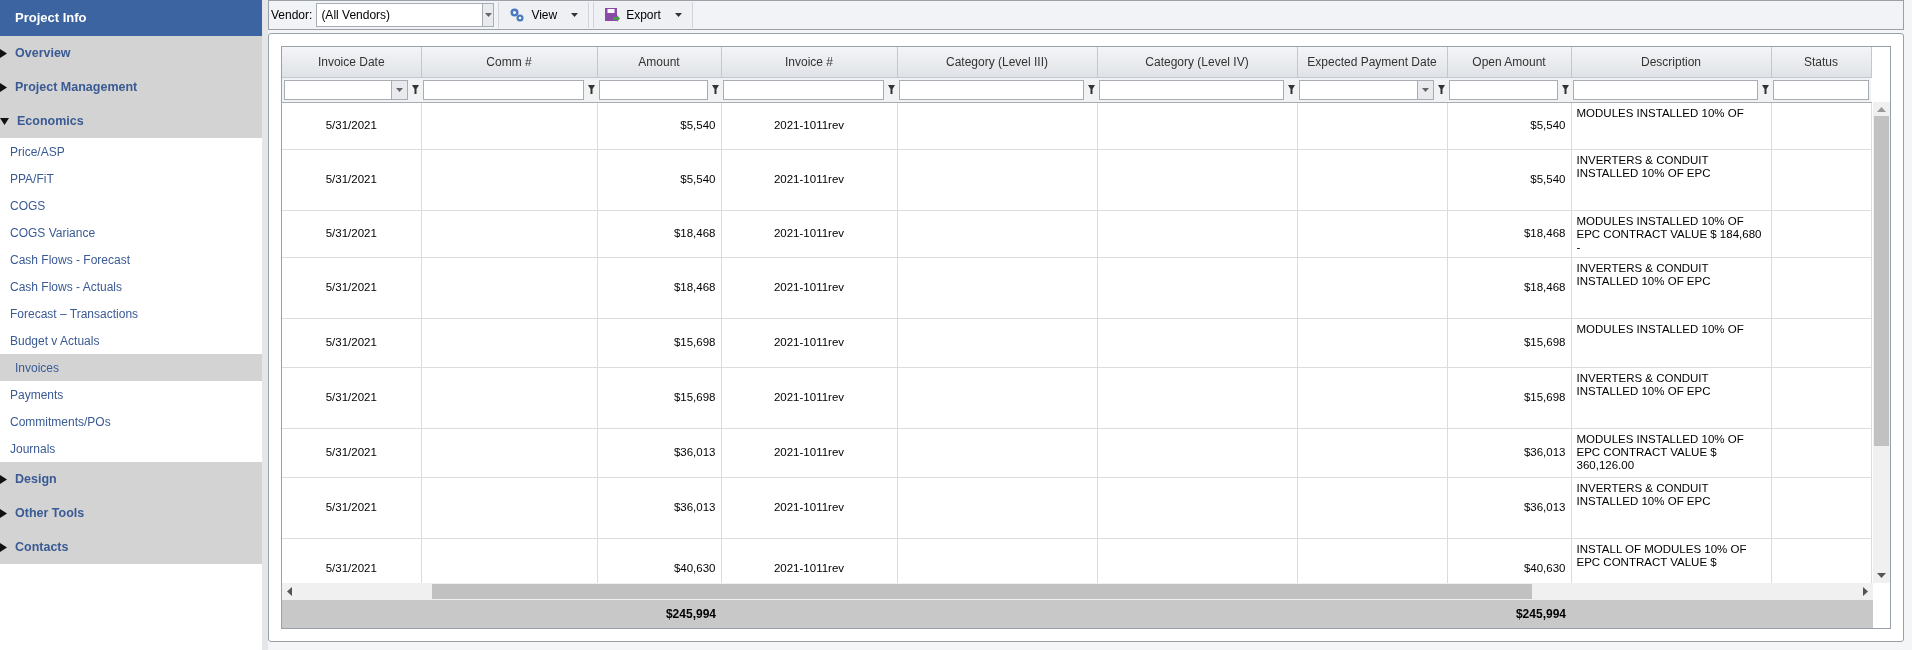 The height and width of the screenshot is (650, 1912). What do you see at coordinates (659, 62) in the screenshot?
I see `column-header: Amount` at bounding box center [659, 62].